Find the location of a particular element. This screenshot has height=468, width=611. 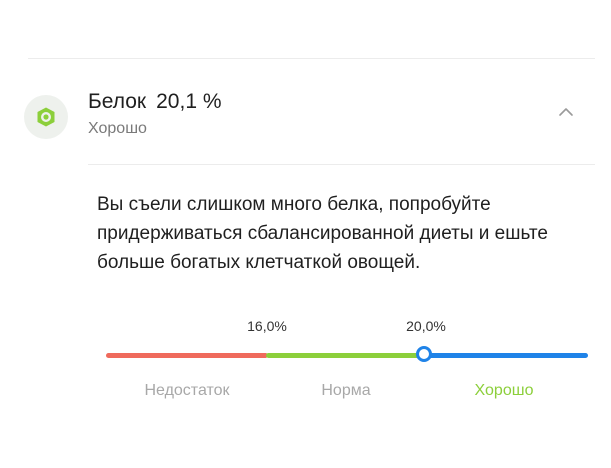

range-label-normal: Норма is located at coordinates (346, 390).